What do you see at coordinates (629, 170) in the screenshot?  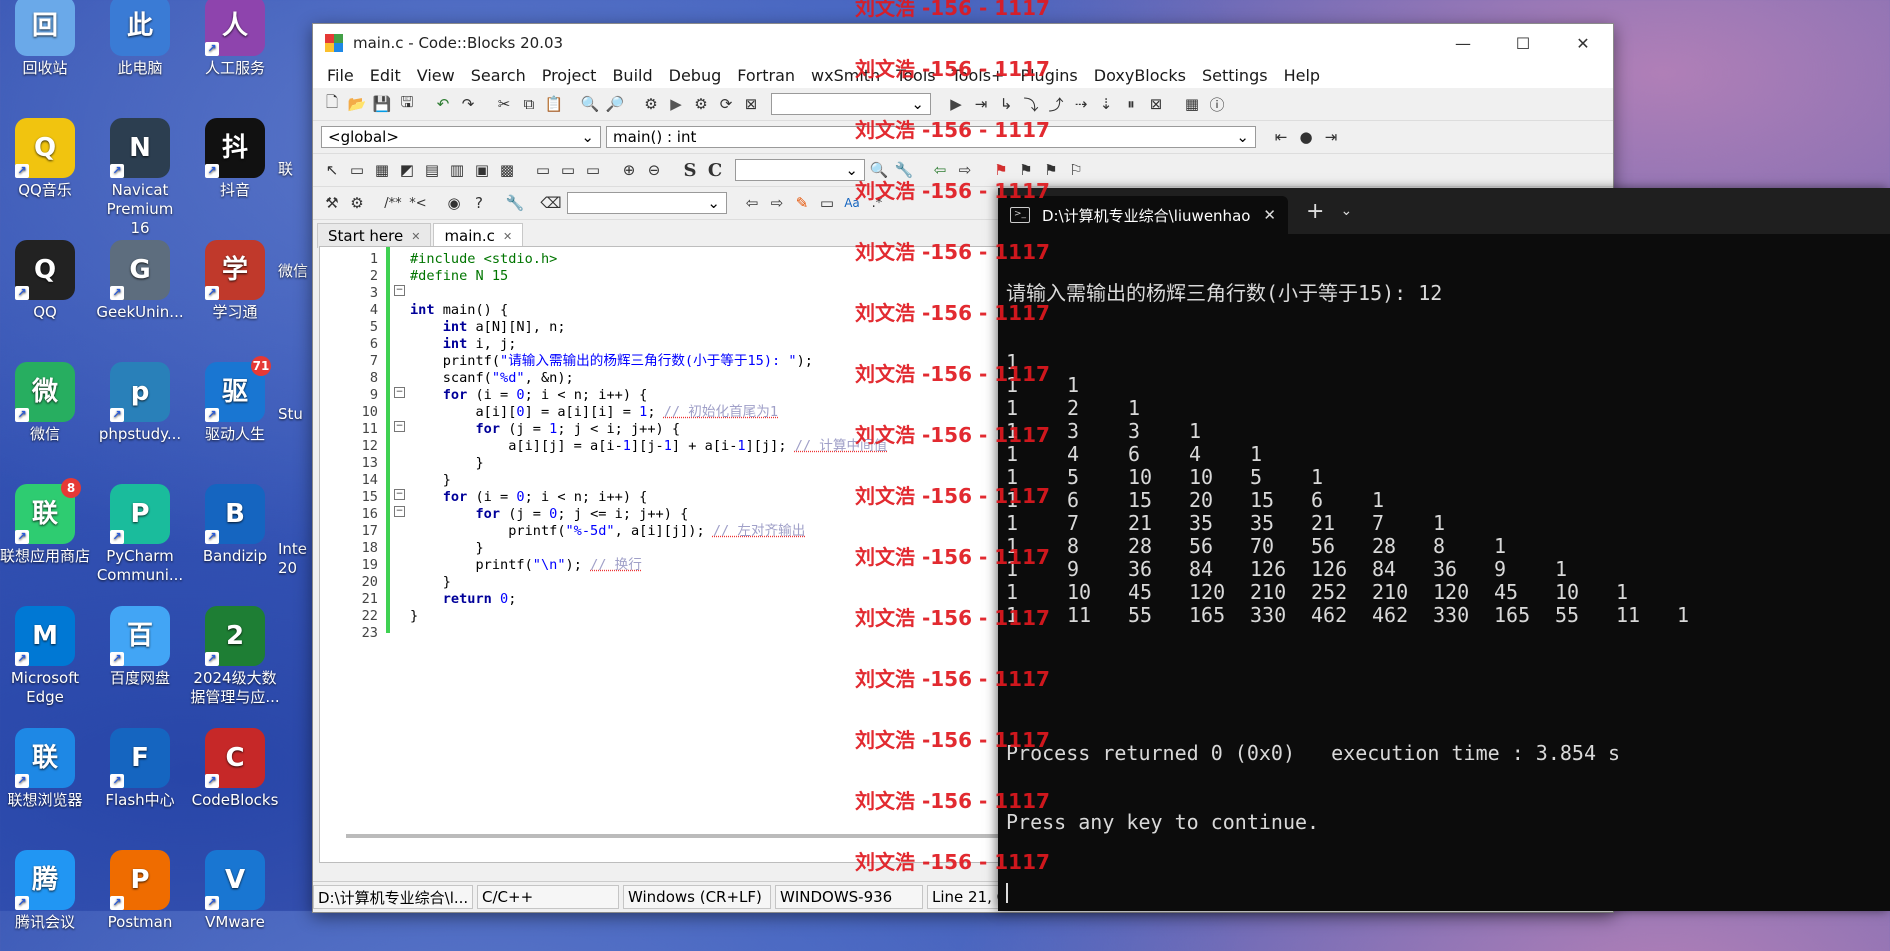 I see `zoom-in-icon: ⊕` at bounding box center [629, 170].